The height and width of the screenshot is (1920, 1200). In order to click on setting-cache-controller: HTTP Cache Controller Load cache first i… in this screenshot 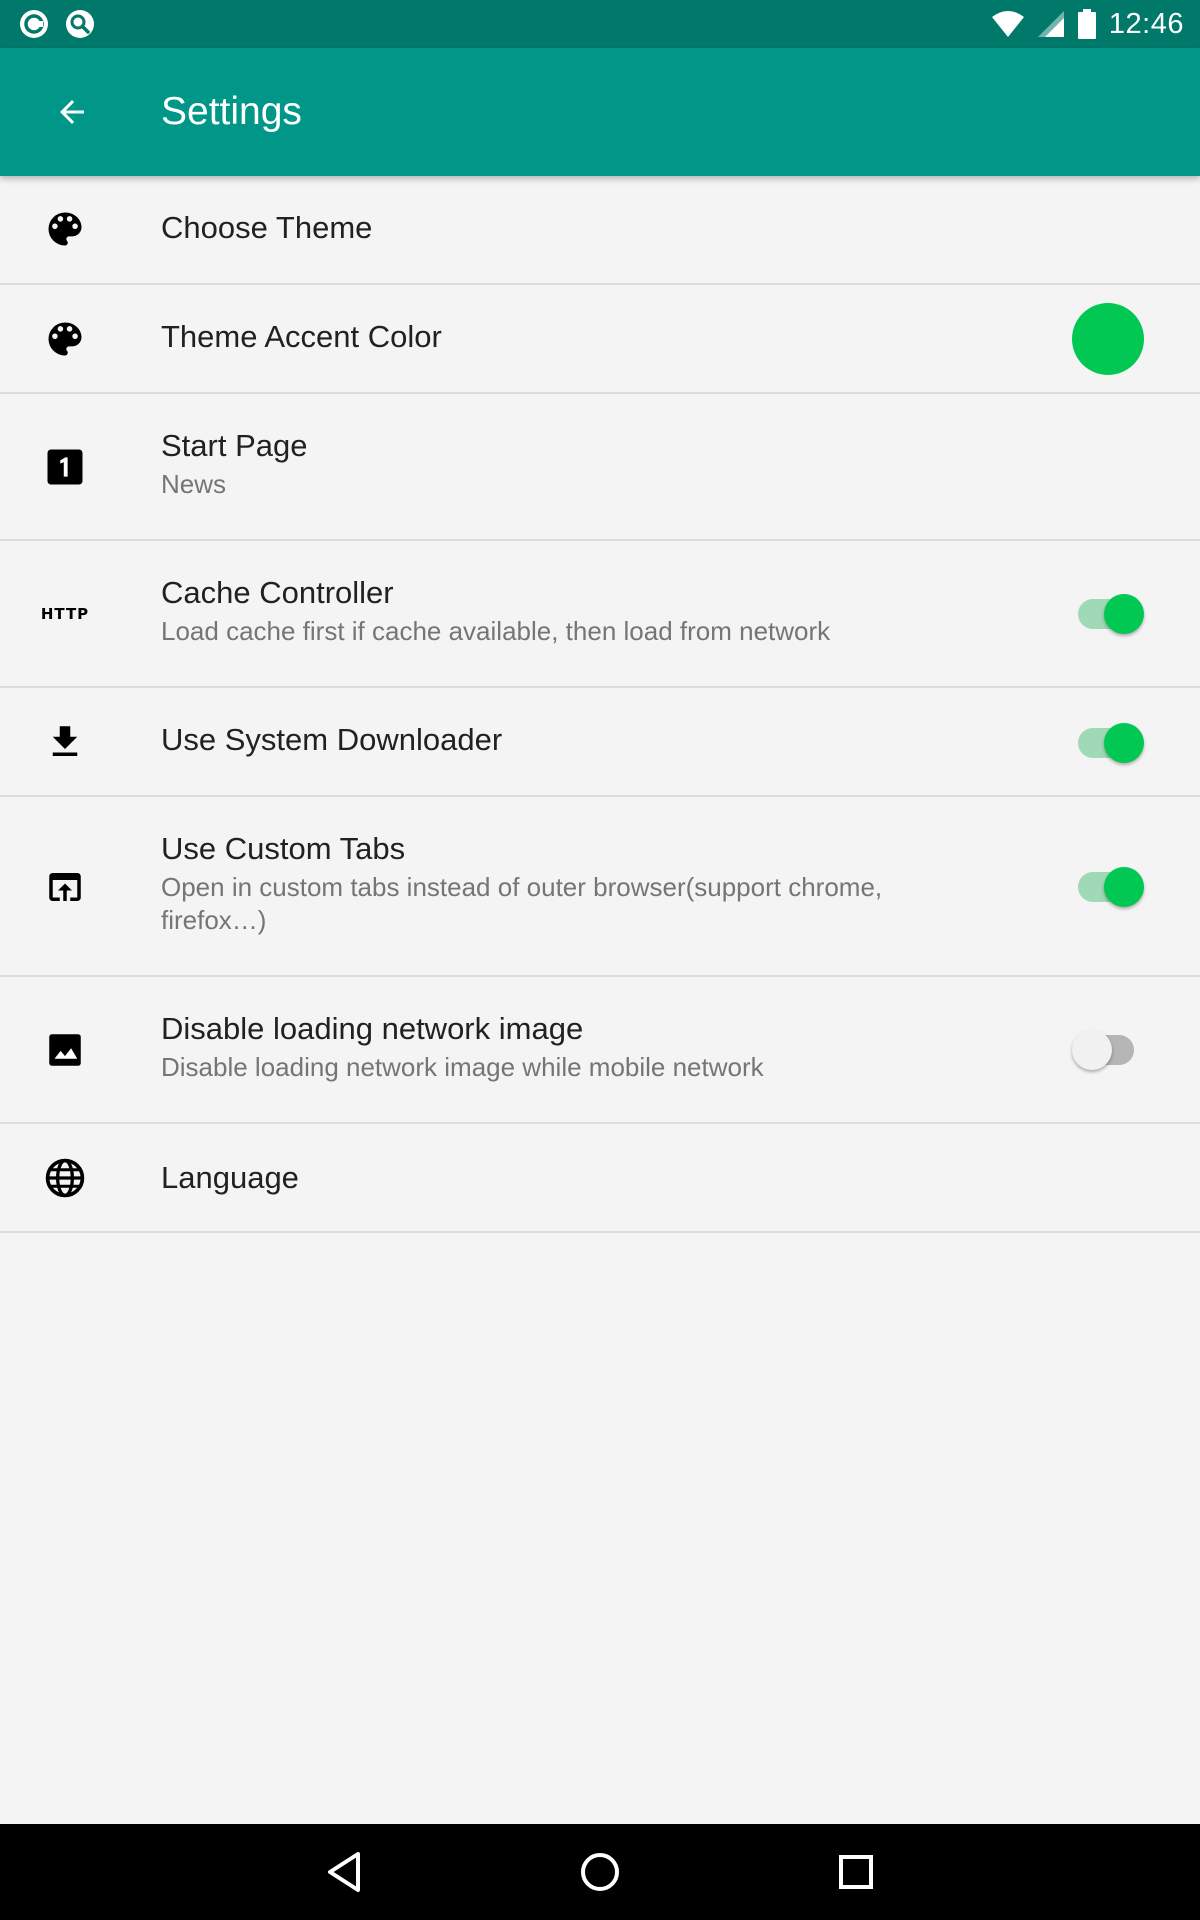, I will do `click(600, 614)`.